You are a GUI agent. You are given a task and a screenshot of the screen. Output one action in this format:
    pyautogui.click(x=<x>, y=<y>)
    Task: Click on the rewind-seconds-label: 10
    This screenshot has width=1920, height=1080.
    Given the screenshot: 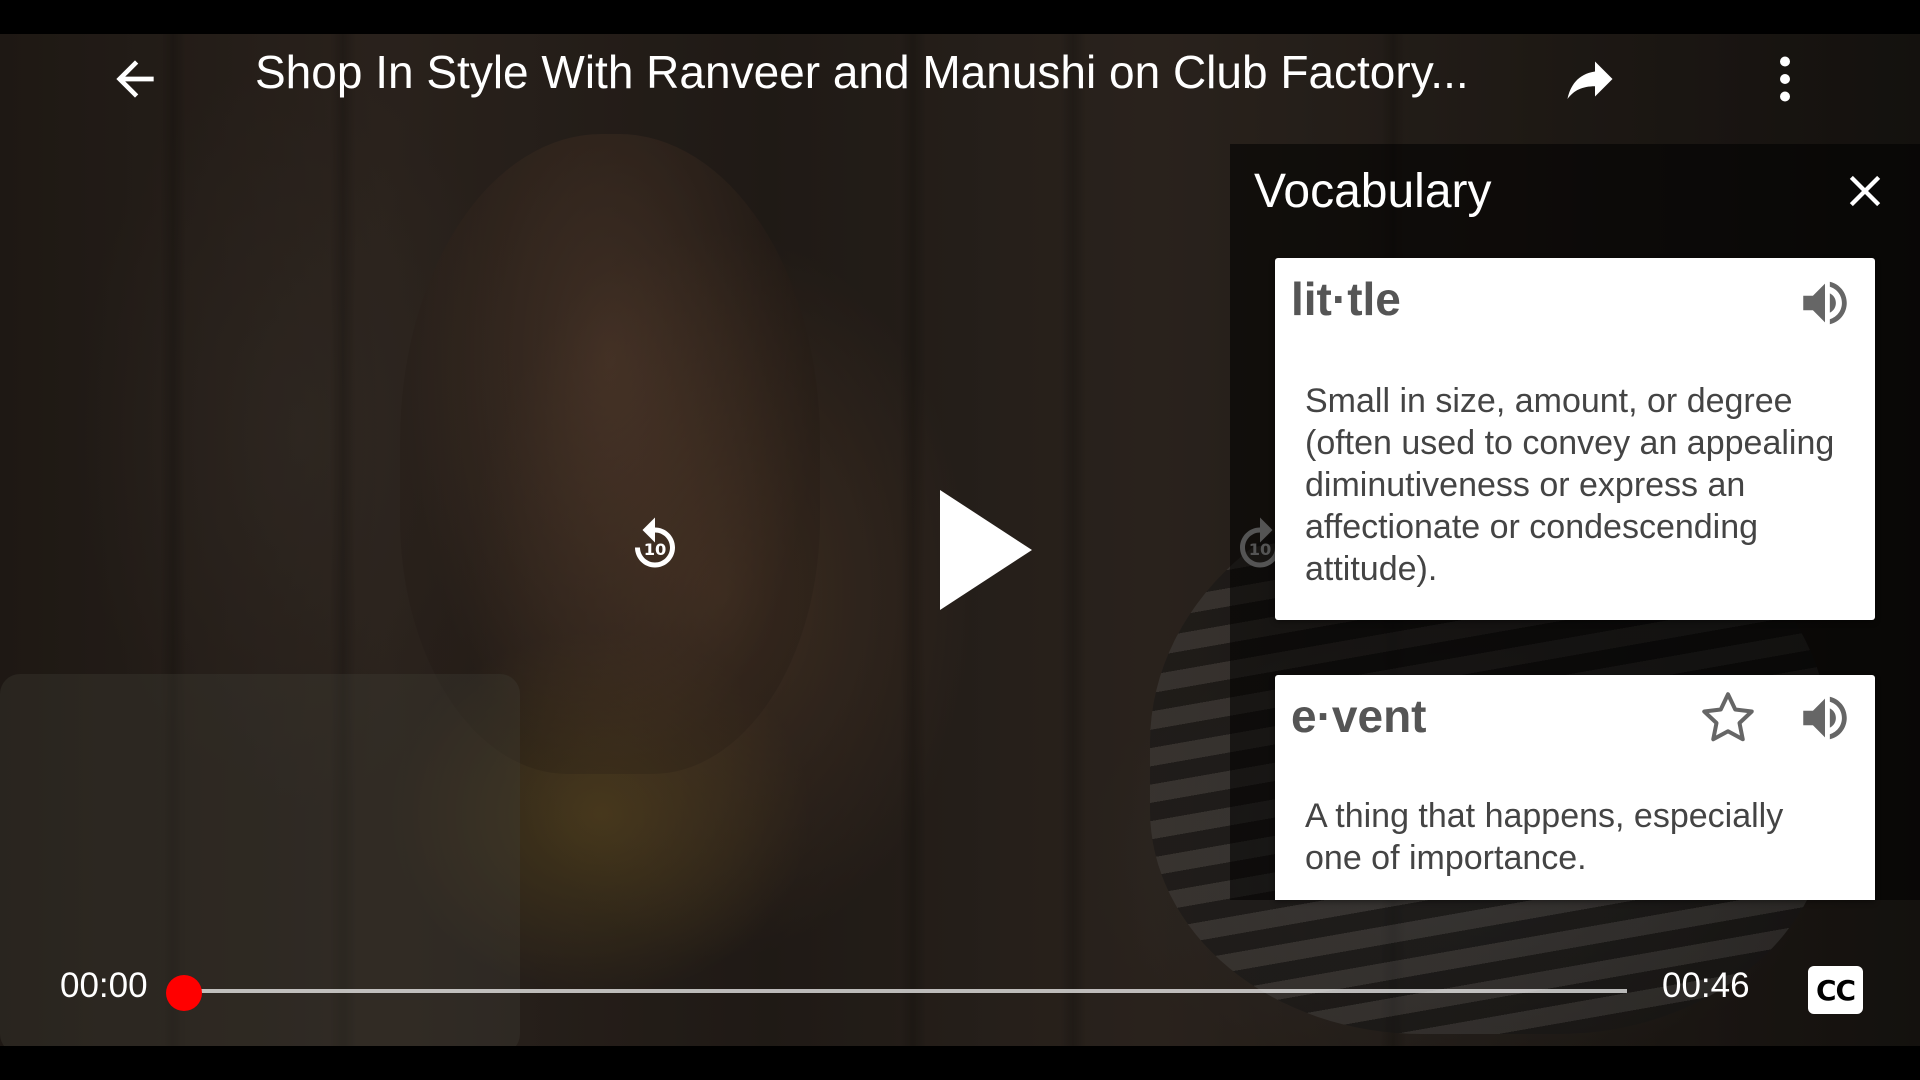 What is the action you would take?
    pyautogui.click(x=655, y=549)
    